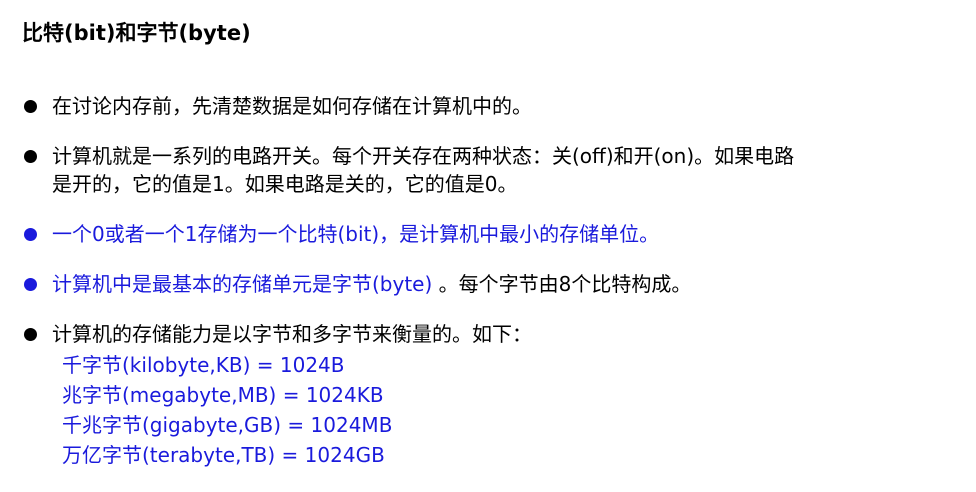  Describe the element at coordinates (223, 455) in the screenshot. I see `unit-item: 万亿字节(terabyte,TB) = 1024GB` at that location.